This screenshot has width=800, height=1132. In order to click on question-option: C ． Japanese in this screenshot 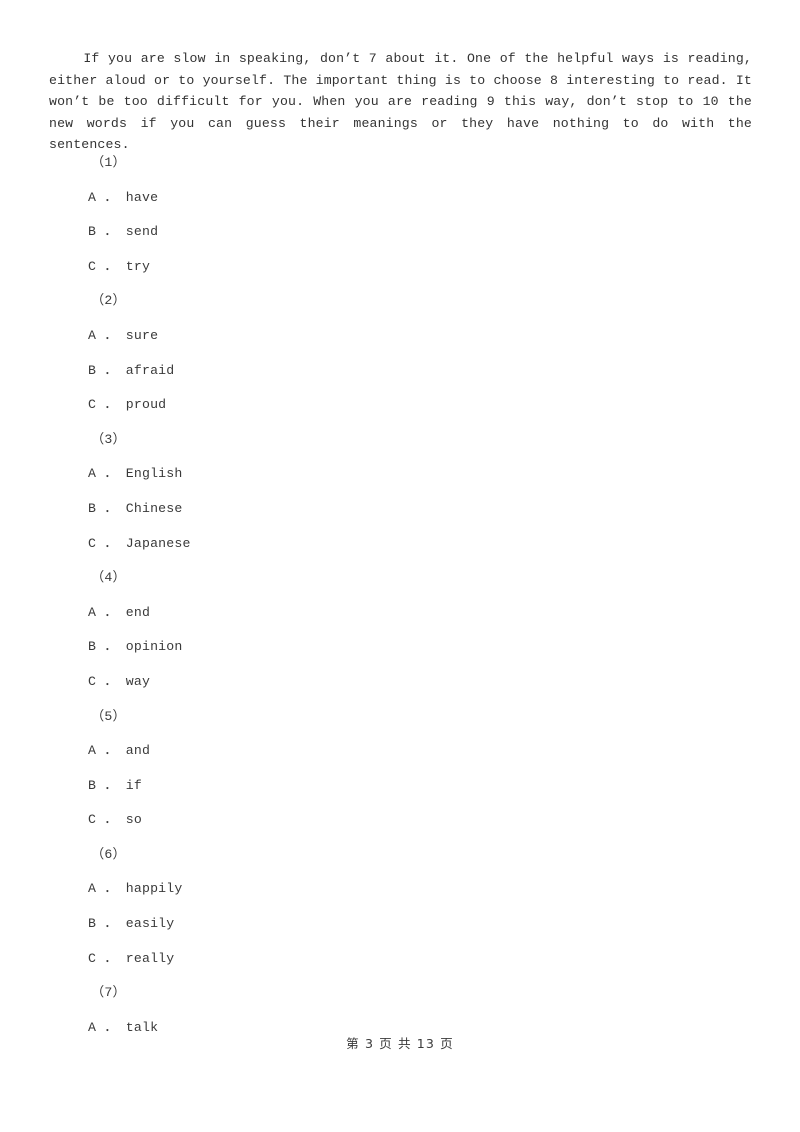, I will do `click(400, 544)`.